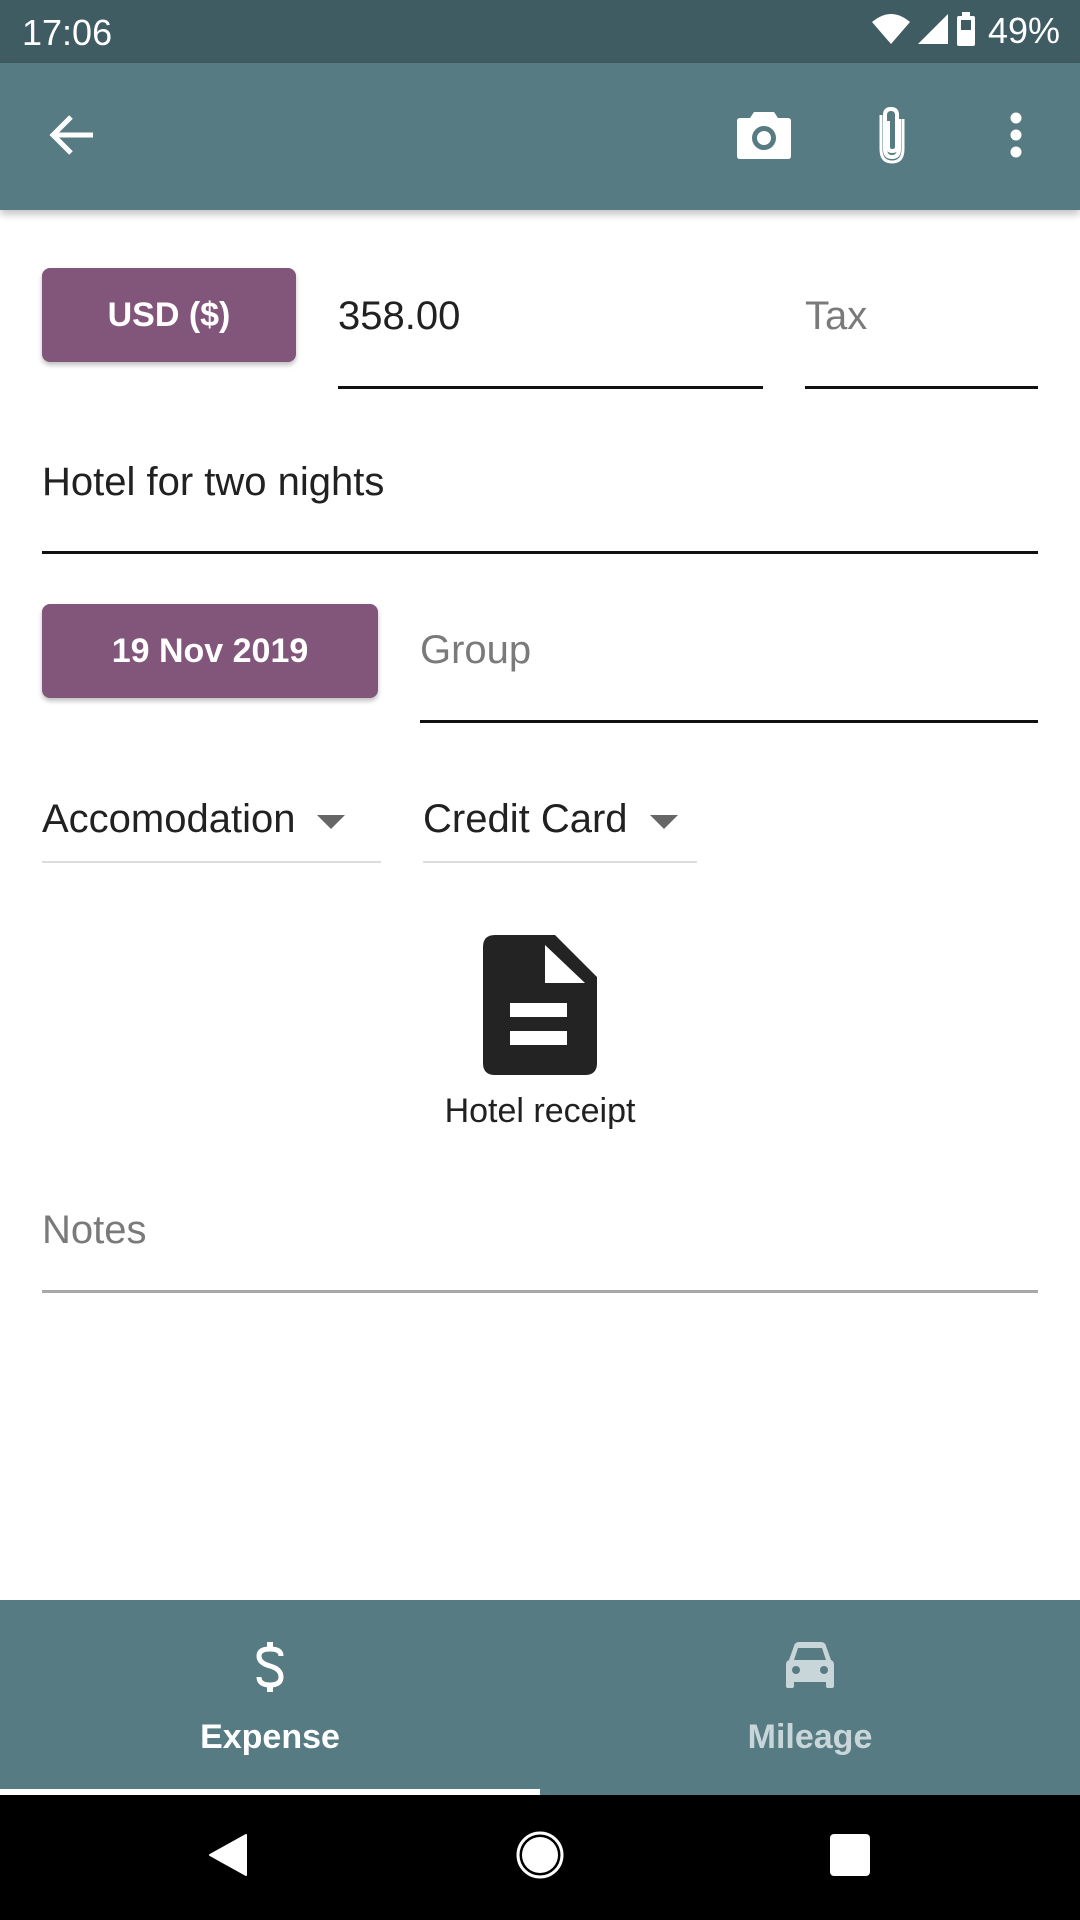  Describe the element at coordinates (169, 315) in the screenshot. I see `currency-button: USD ($)` at that location.